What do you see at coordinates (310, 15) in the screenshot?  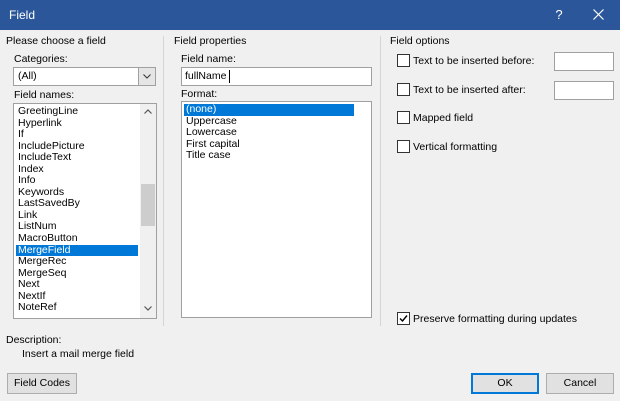 I see `title-bar: Field ?` at bounding box center [310, 15].